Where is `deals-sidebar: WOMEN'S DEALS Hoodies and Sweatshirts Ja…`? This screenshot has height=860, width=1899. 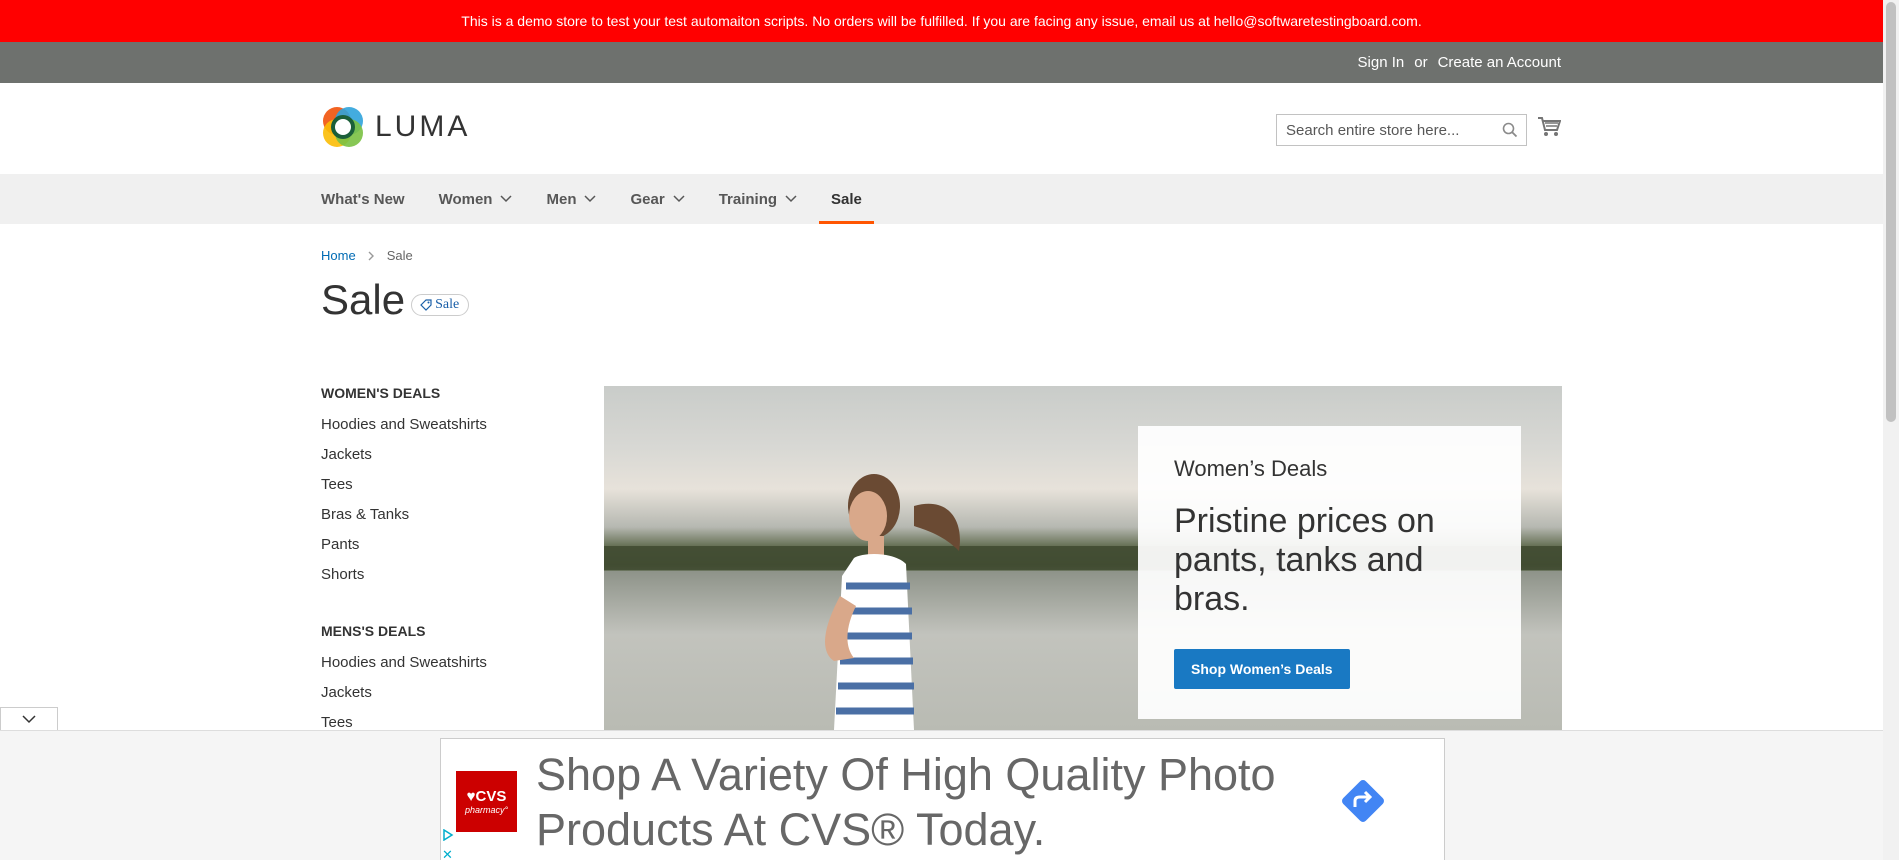
deals-sidebar: WOMEN'S DEALS Hoodies and Sweatshirts Ja… is located at coordinates (446, 578).